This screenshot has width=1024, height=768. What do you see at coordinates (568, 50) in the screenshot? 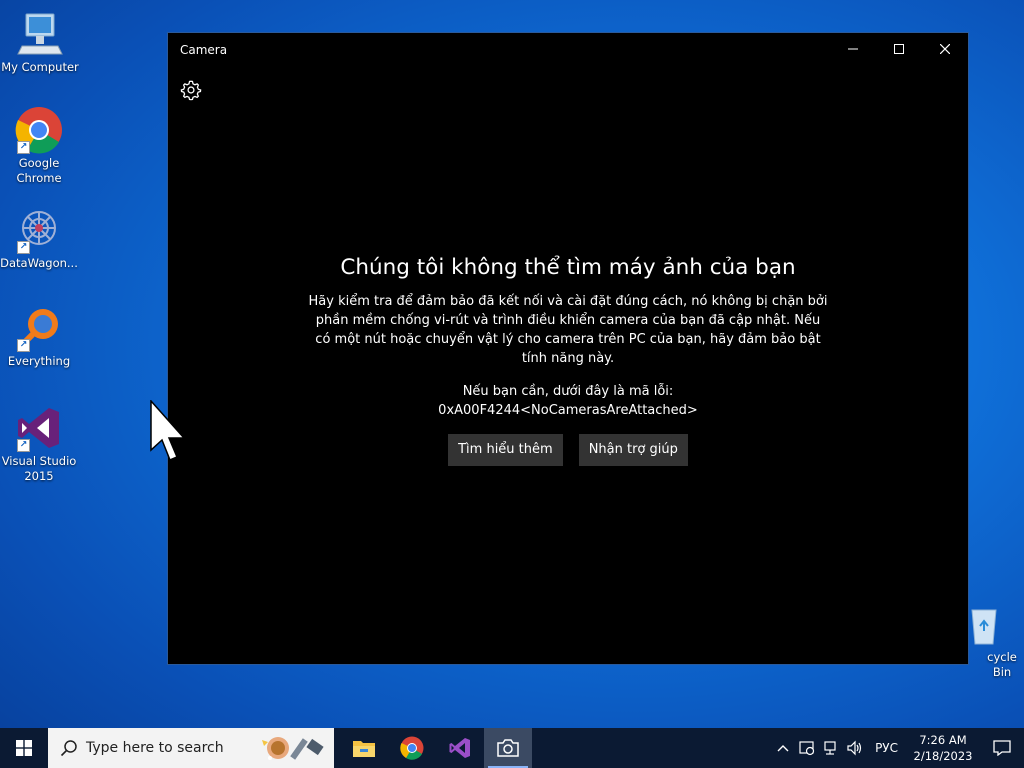
I see `title-bar: Camera` at bounding box center [568, 50].